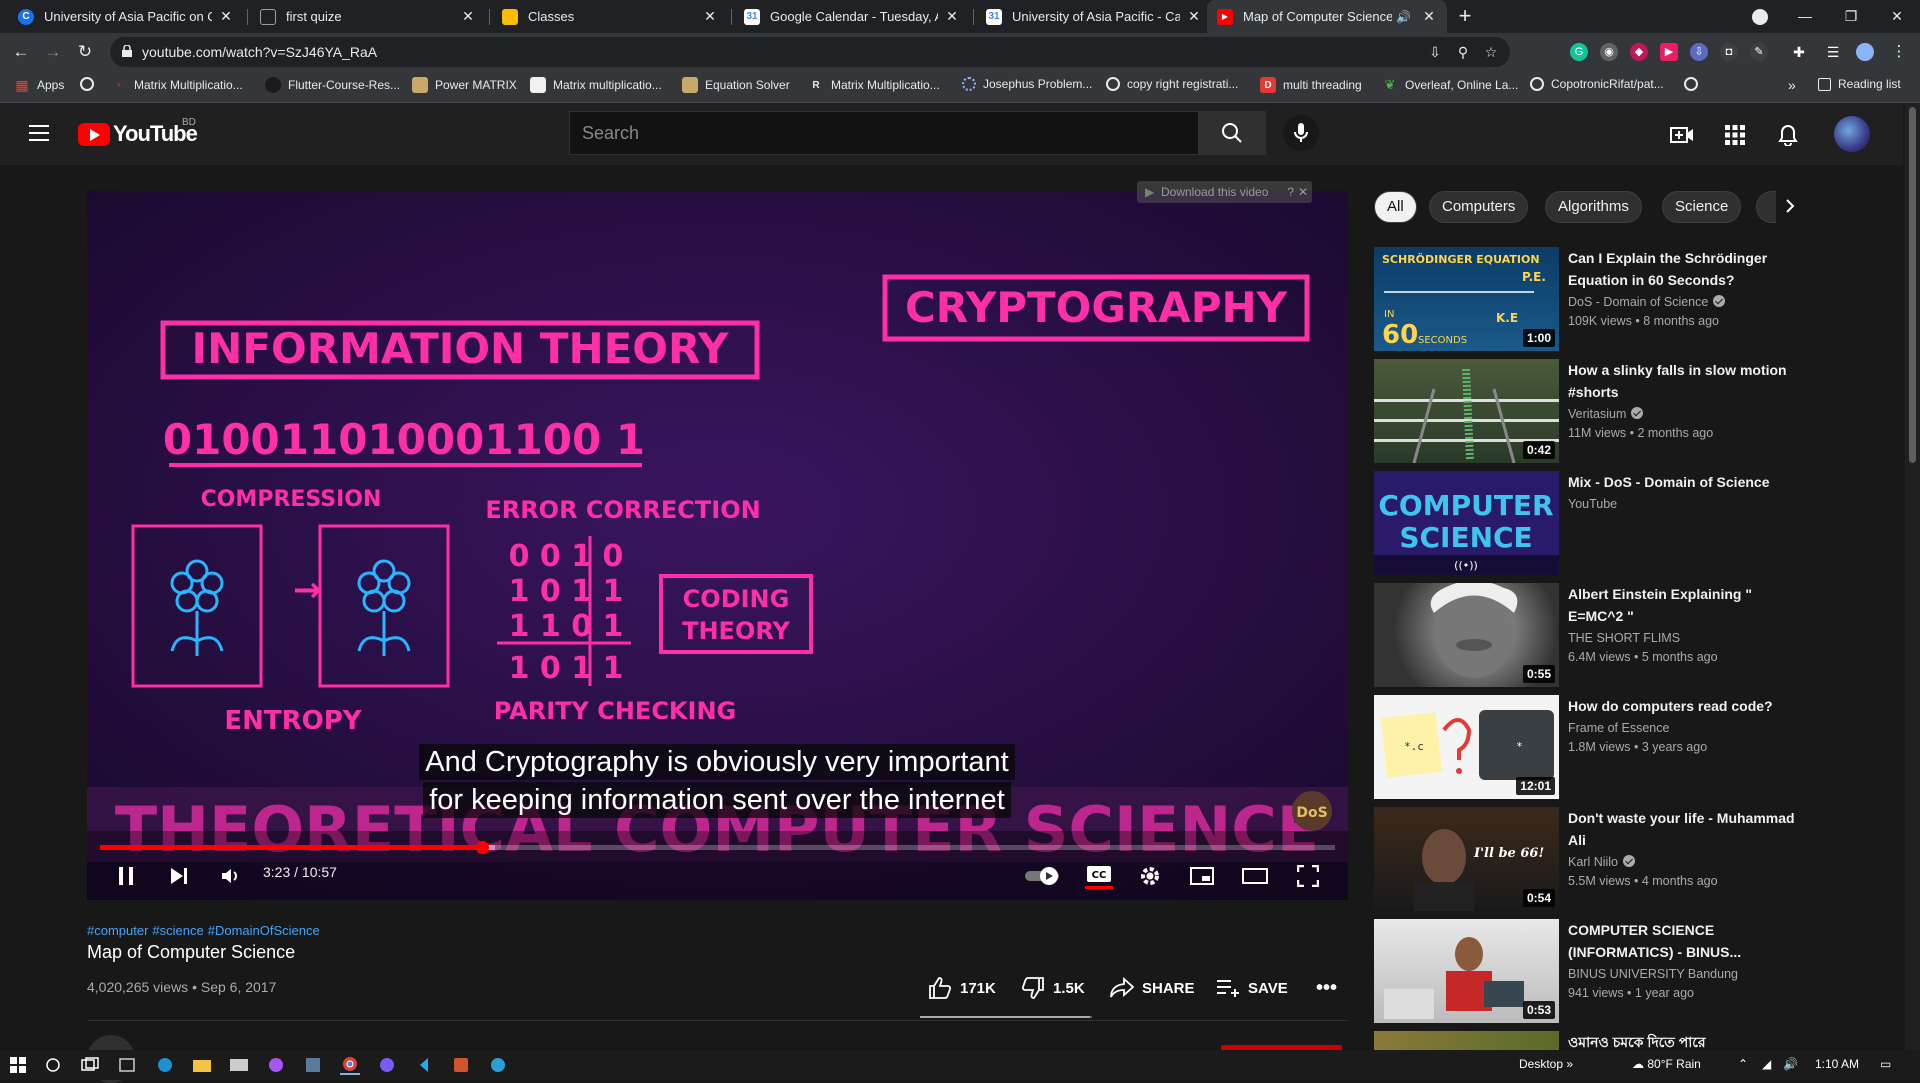  I want to click on channel-name: THE SHORT FLIMS, so click(1624, 638).